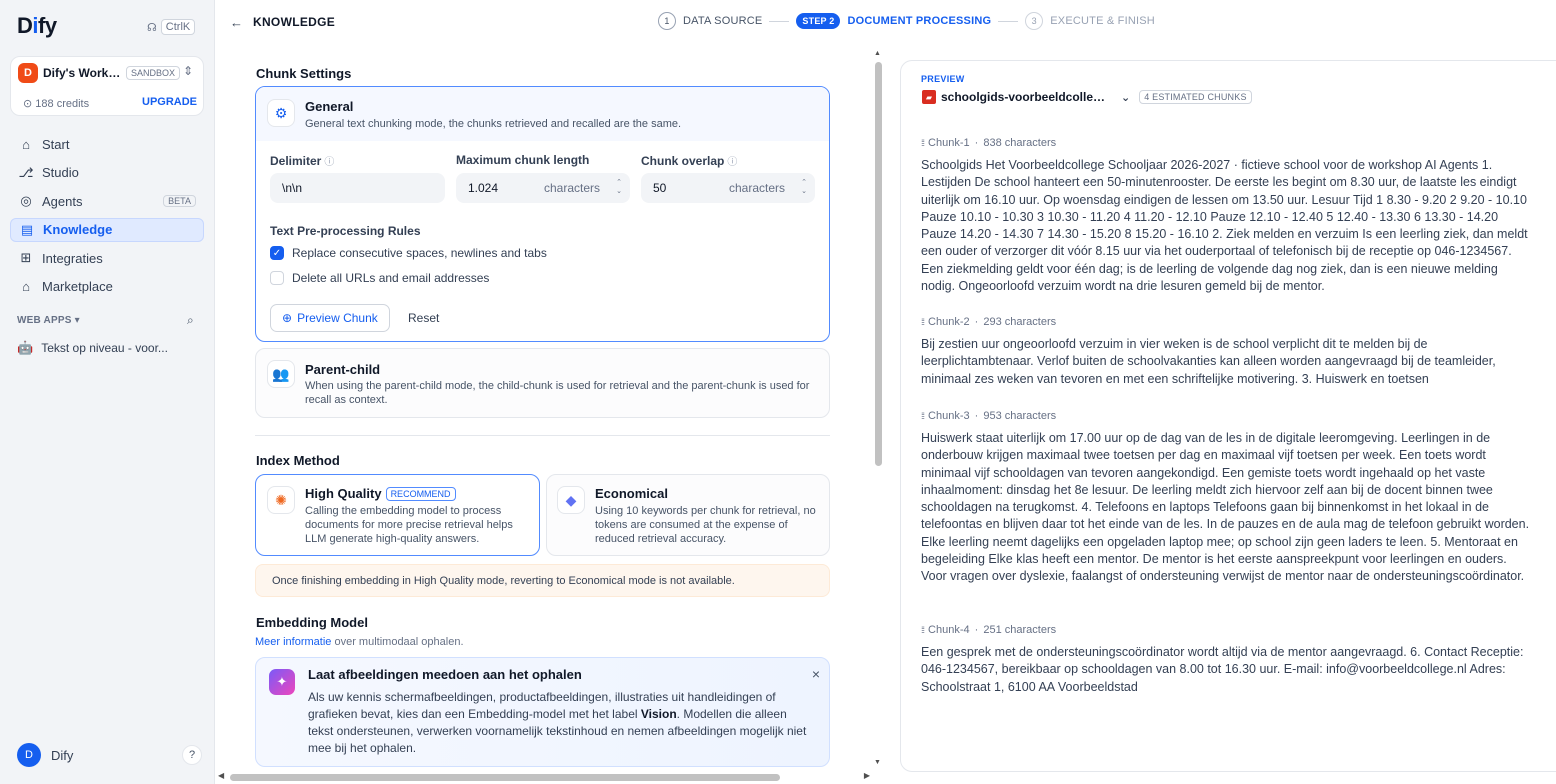 This screenshot has height=784, width=1556. Describe the element at coordinates (25, 347) in the screenshot. I see `robot-icon: 🤖` at that location.